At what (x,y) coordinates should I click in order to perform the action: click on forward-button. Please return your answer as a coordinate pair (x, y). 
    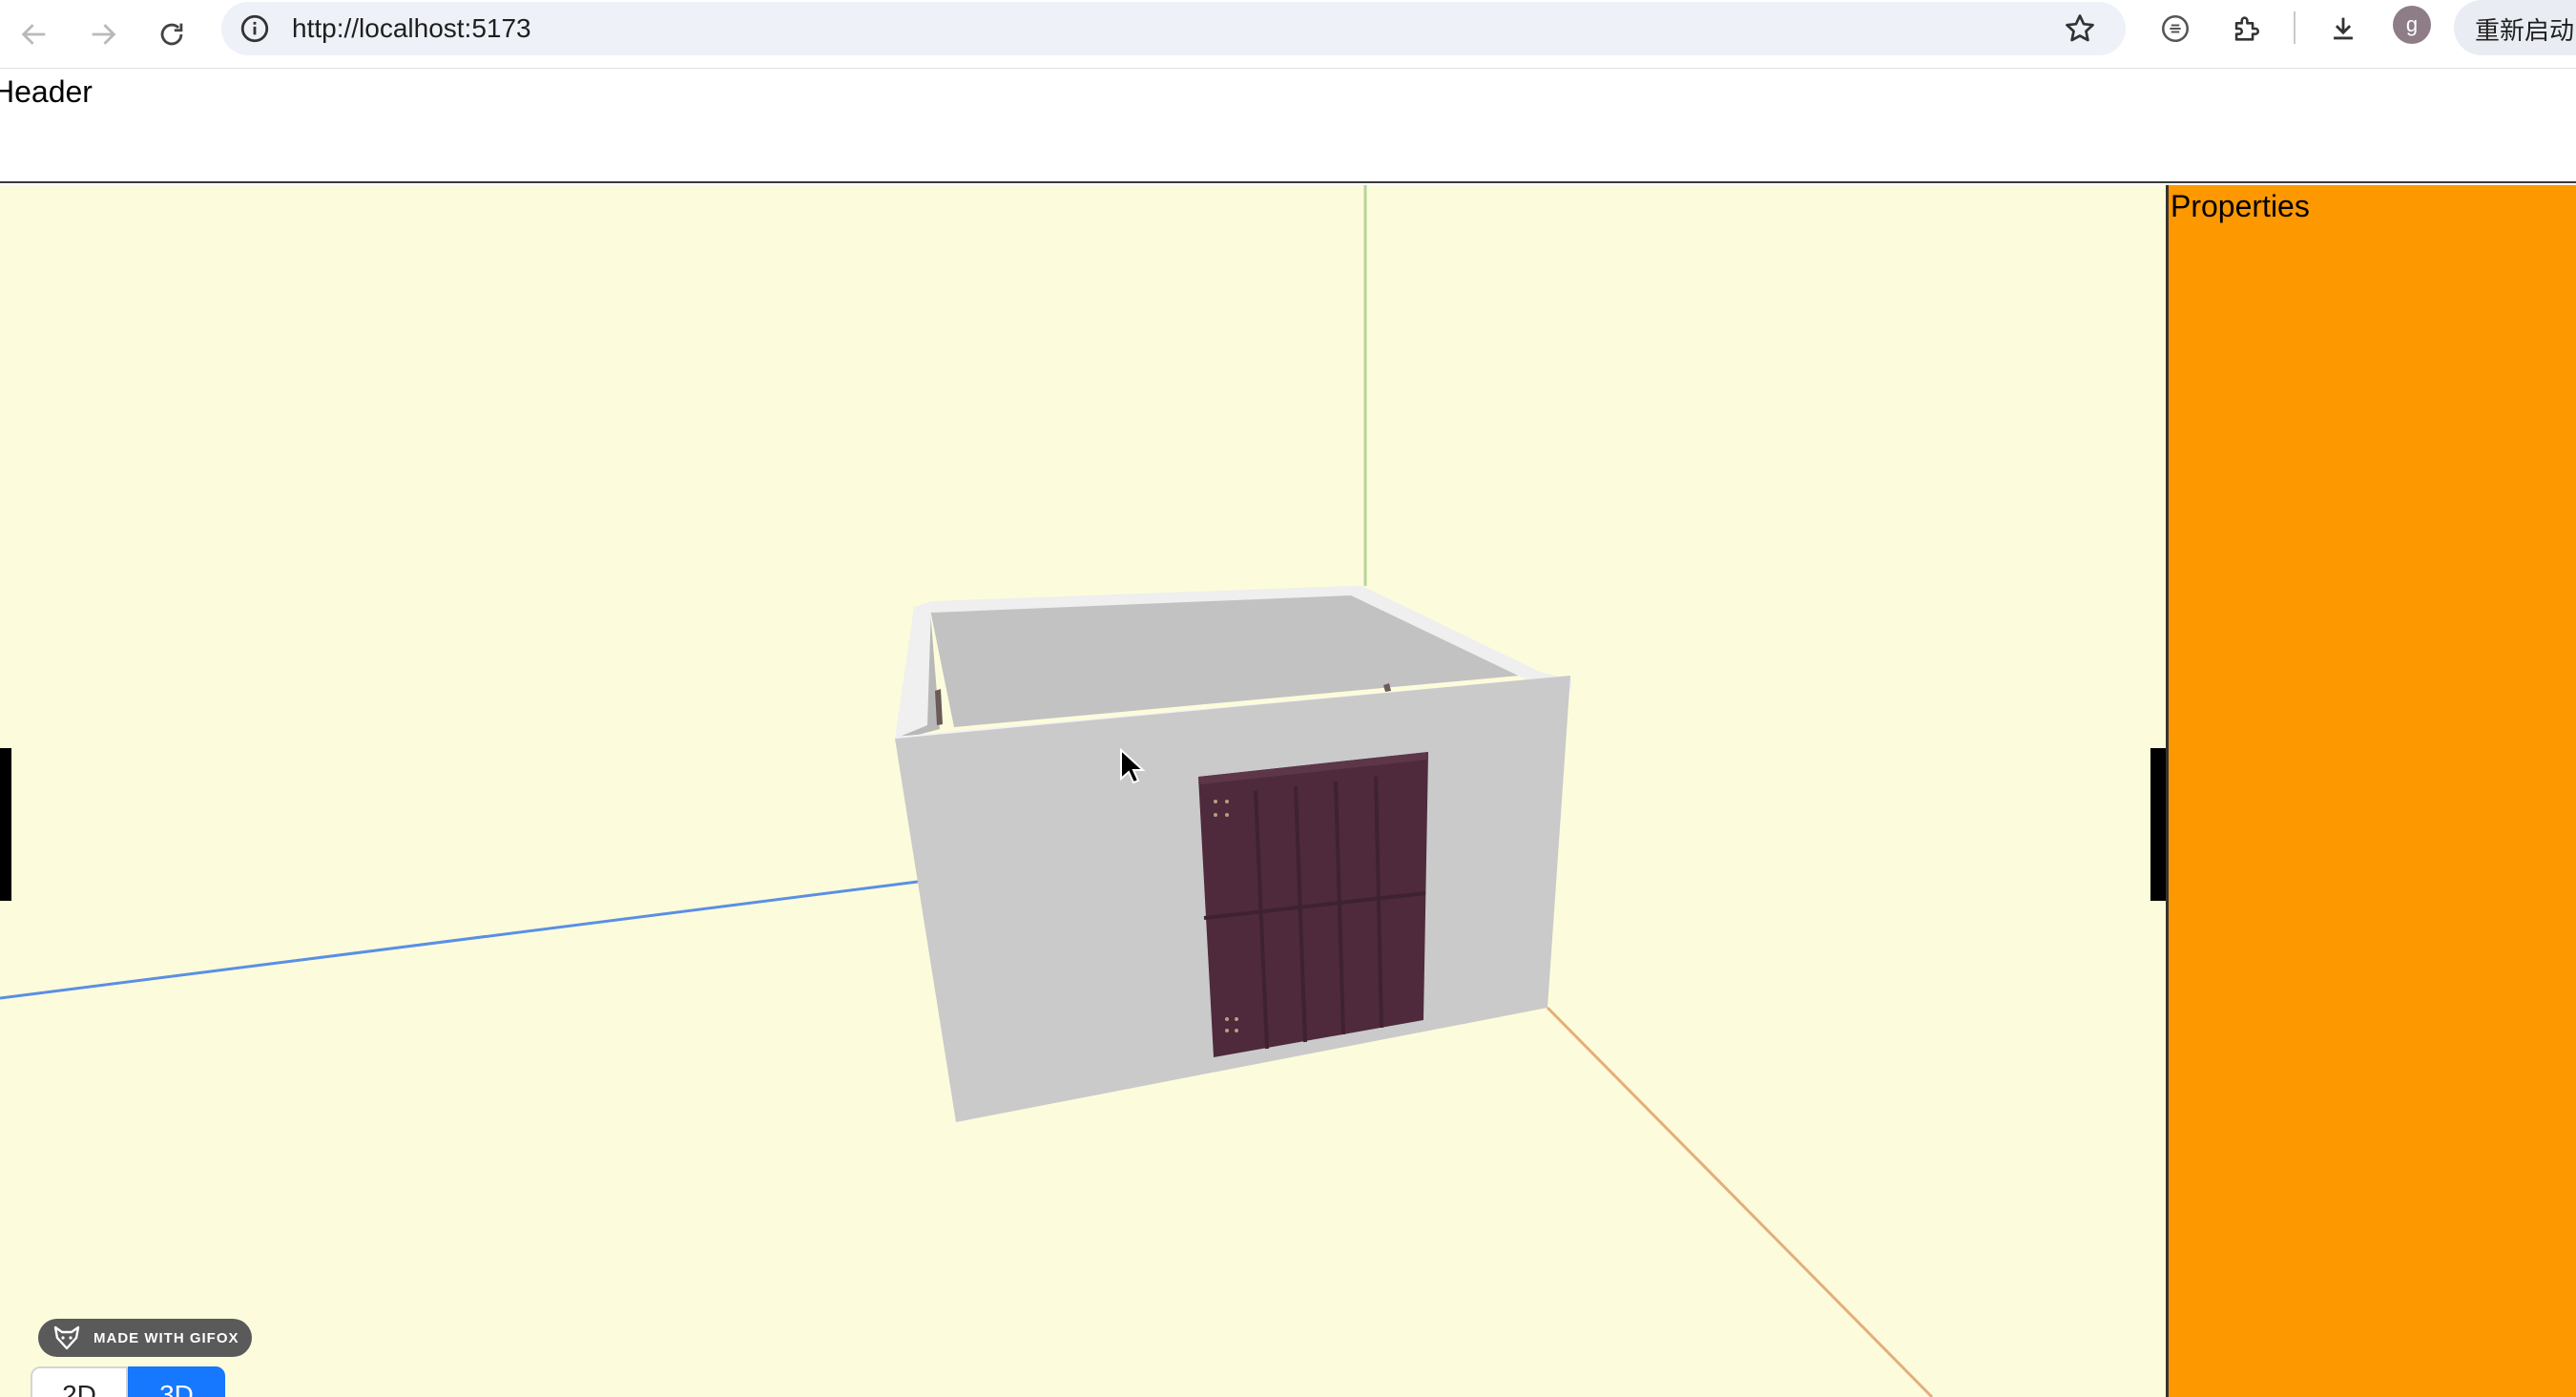
    Looking at the image, I should click on (103, 35).